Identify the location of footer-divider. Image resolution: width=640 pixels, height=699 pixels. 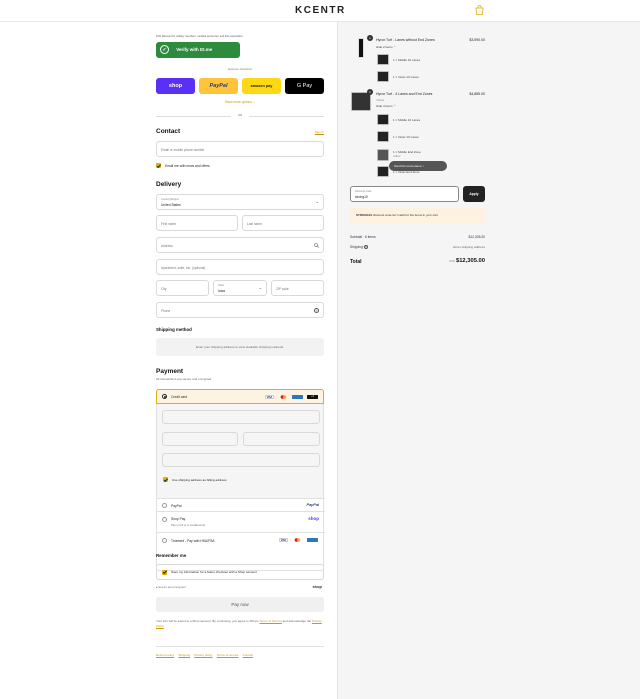
(240, 646).